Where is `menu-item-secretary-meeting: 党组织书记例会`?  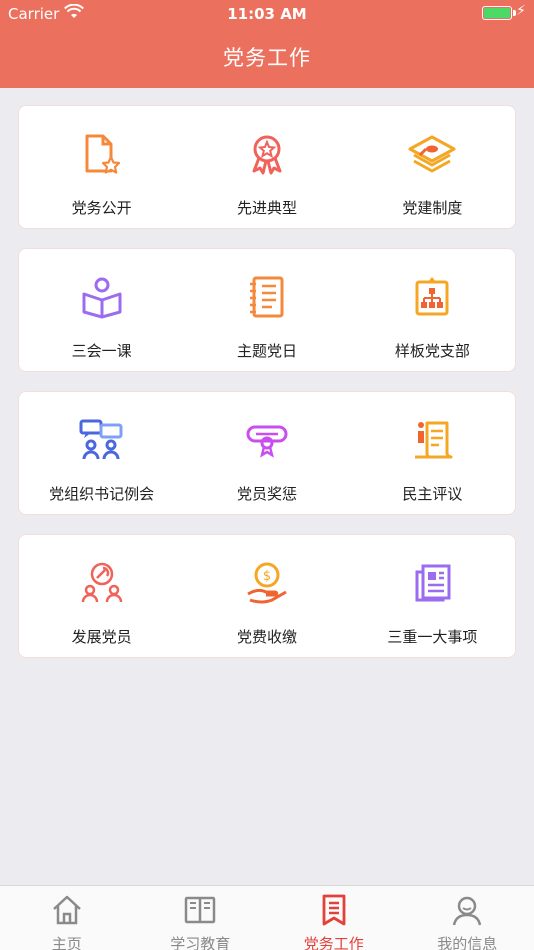
menu-item-secretary-meeting: 党组织书记例会 is located at coordinates (101, 453).